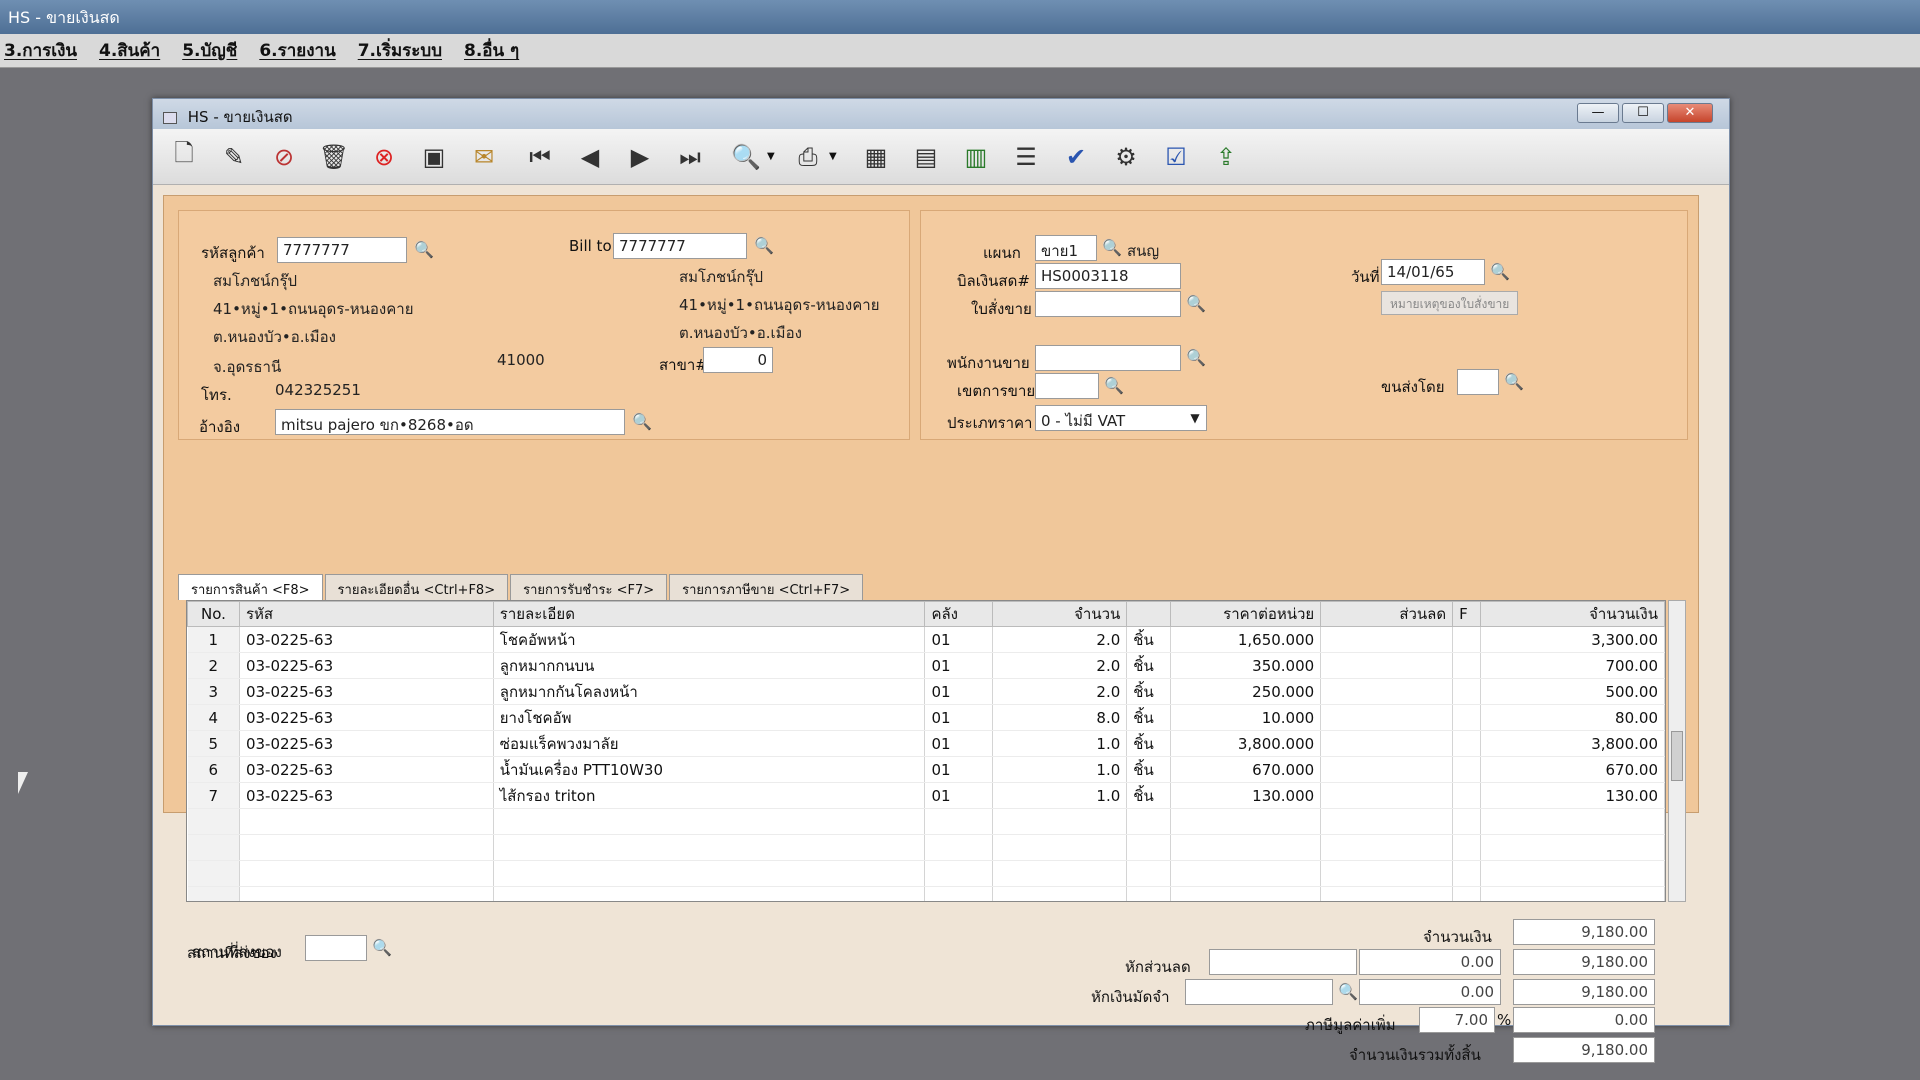  What do you see at coordinates (1226, 157) in the screenshot?
I see `export-icon: ⇪` at bounding box center [1226, 157].